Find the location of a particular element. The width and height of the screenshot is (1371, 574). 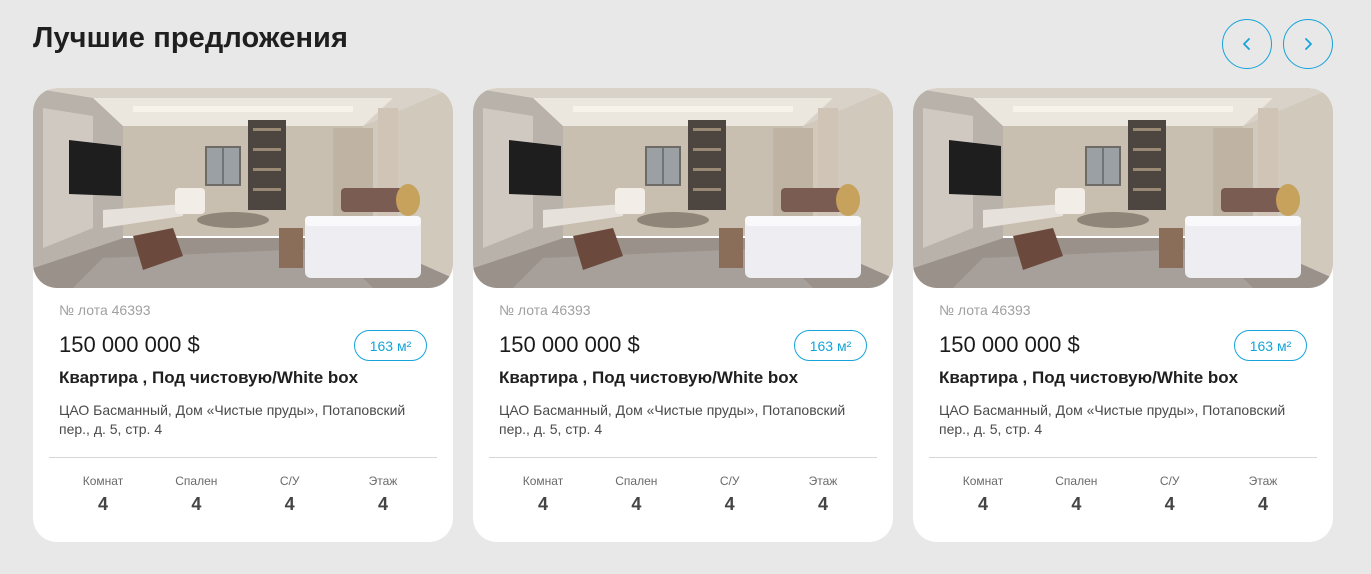

chevron-left-icon is located at coordinates (1246, 44).